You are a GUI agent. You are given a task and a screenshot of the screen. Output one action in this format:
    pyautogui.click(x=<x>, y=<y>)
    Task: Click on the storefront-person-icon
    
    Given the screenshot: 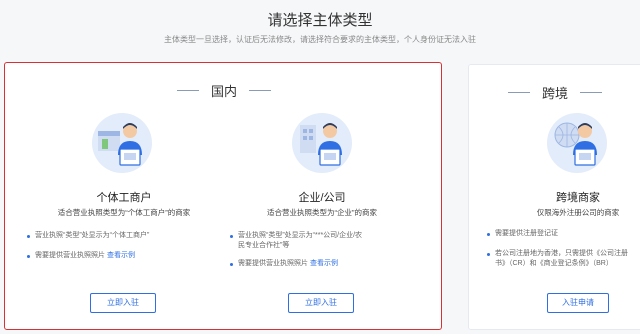 What is the action you would take?
    pyautogui.click(x=122, y=143)
    